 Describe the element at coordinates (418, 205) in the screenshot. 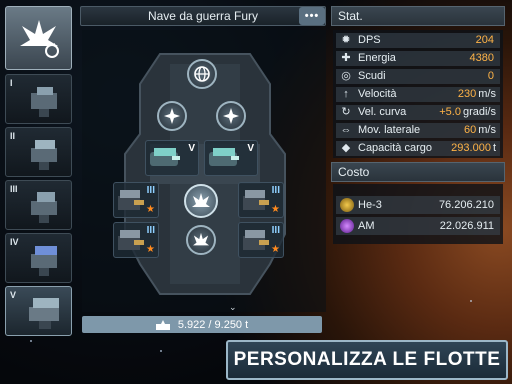

I see `cost-row-he3: He-3 76.206.210` at that location.